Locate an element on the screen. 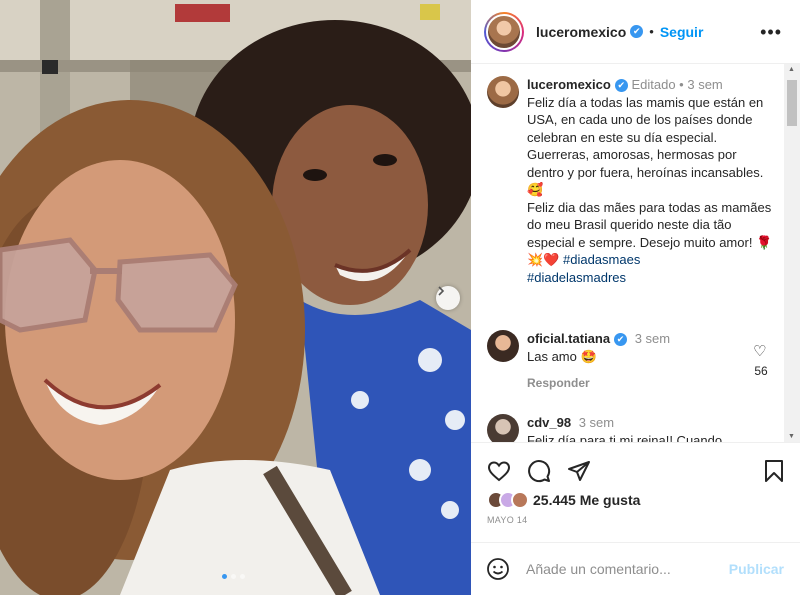 The width and height of the screenshot is (800, 595). scrollbar-thumb is located at coordinates (792, 103).